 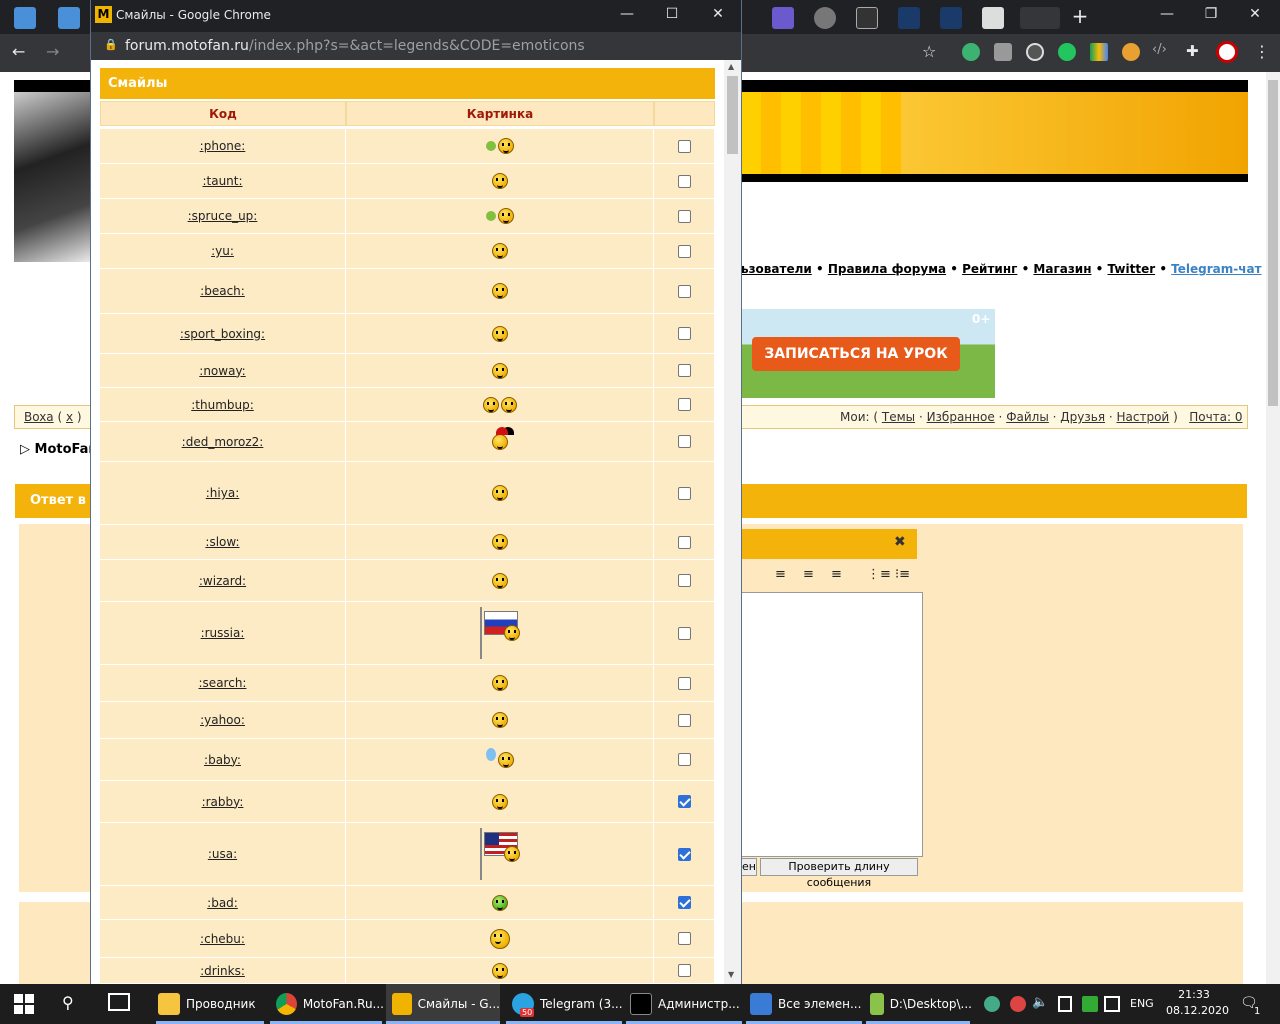 What do you see at coordinates (898, 417) in the screenshot?
I see `my-topics-link: Темы` at bounding box center [898, 417].